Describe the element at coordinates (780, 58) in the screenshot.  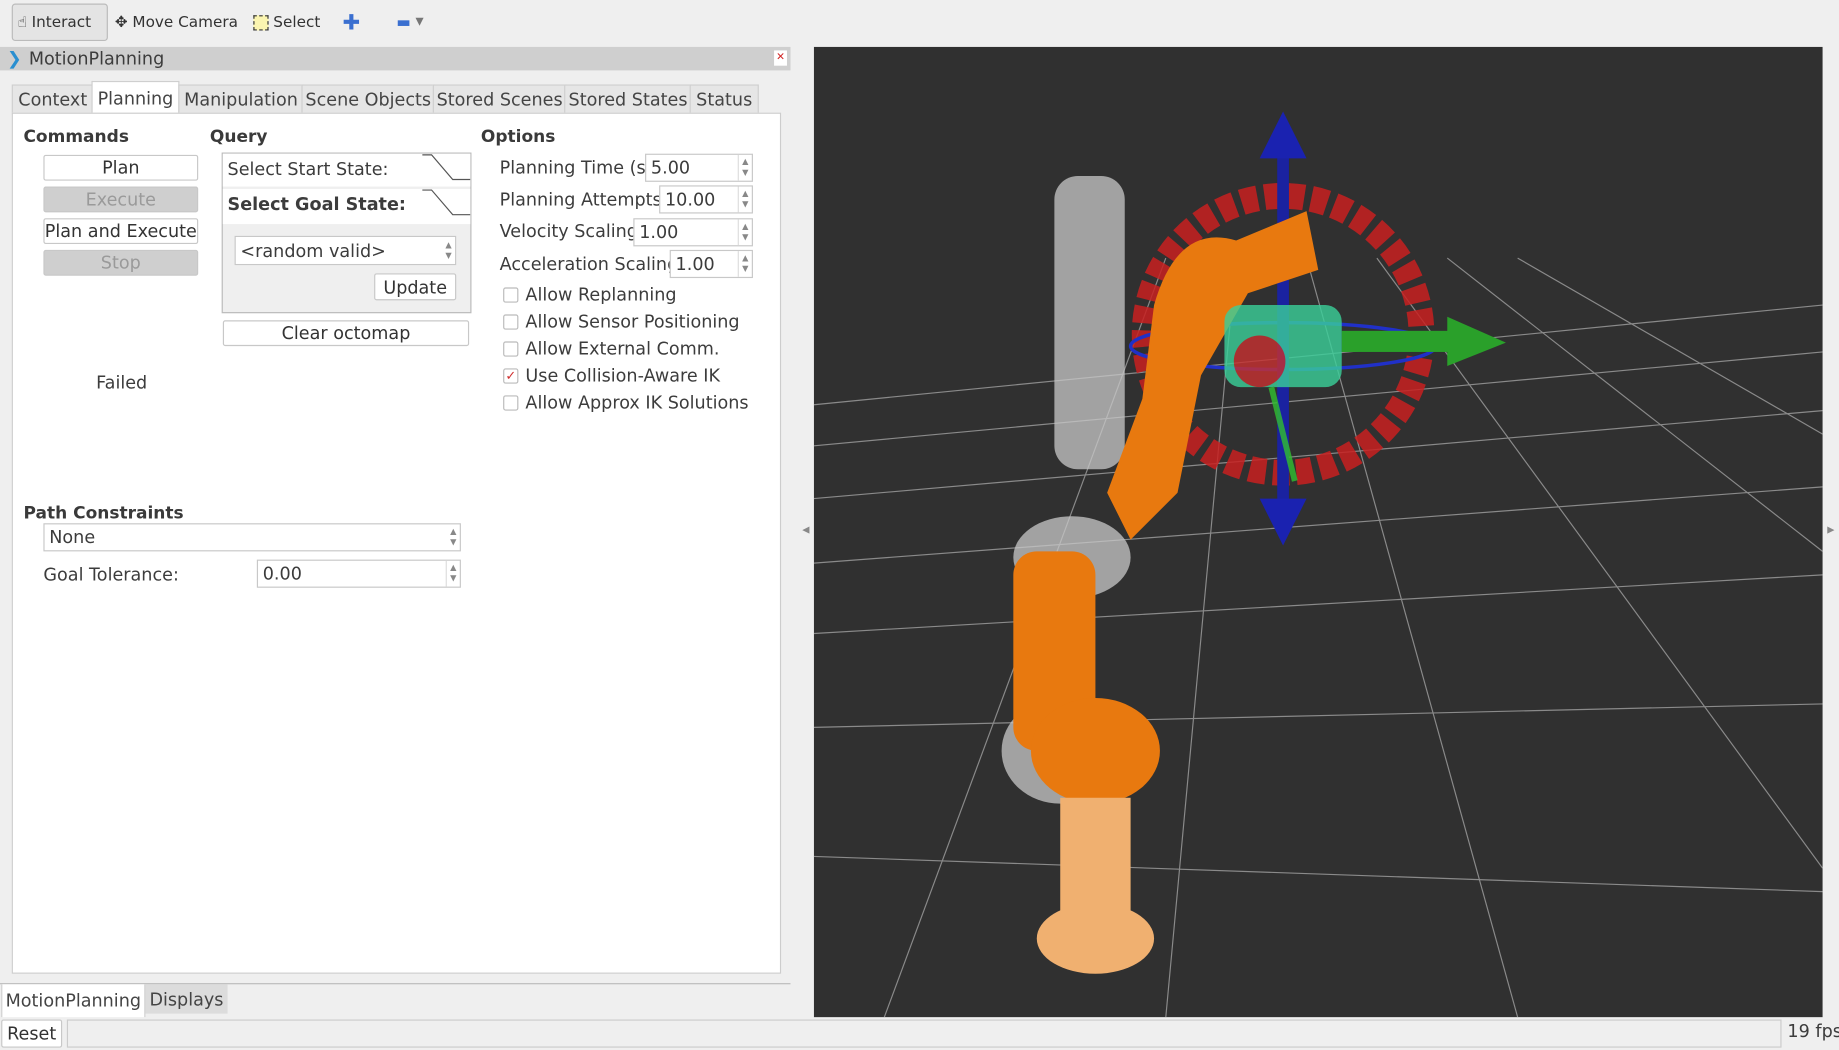
I see `close-icon: ✕` at that location.